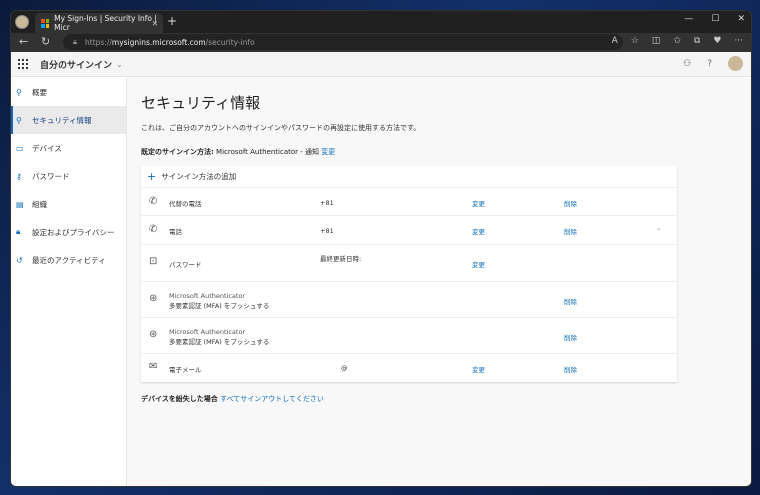 The width and height of the screenshot is (760, 495). Describe the element at coordinates (47, 148) in the screenshot. I see `sidebar-item-label: デバイス` at that location.